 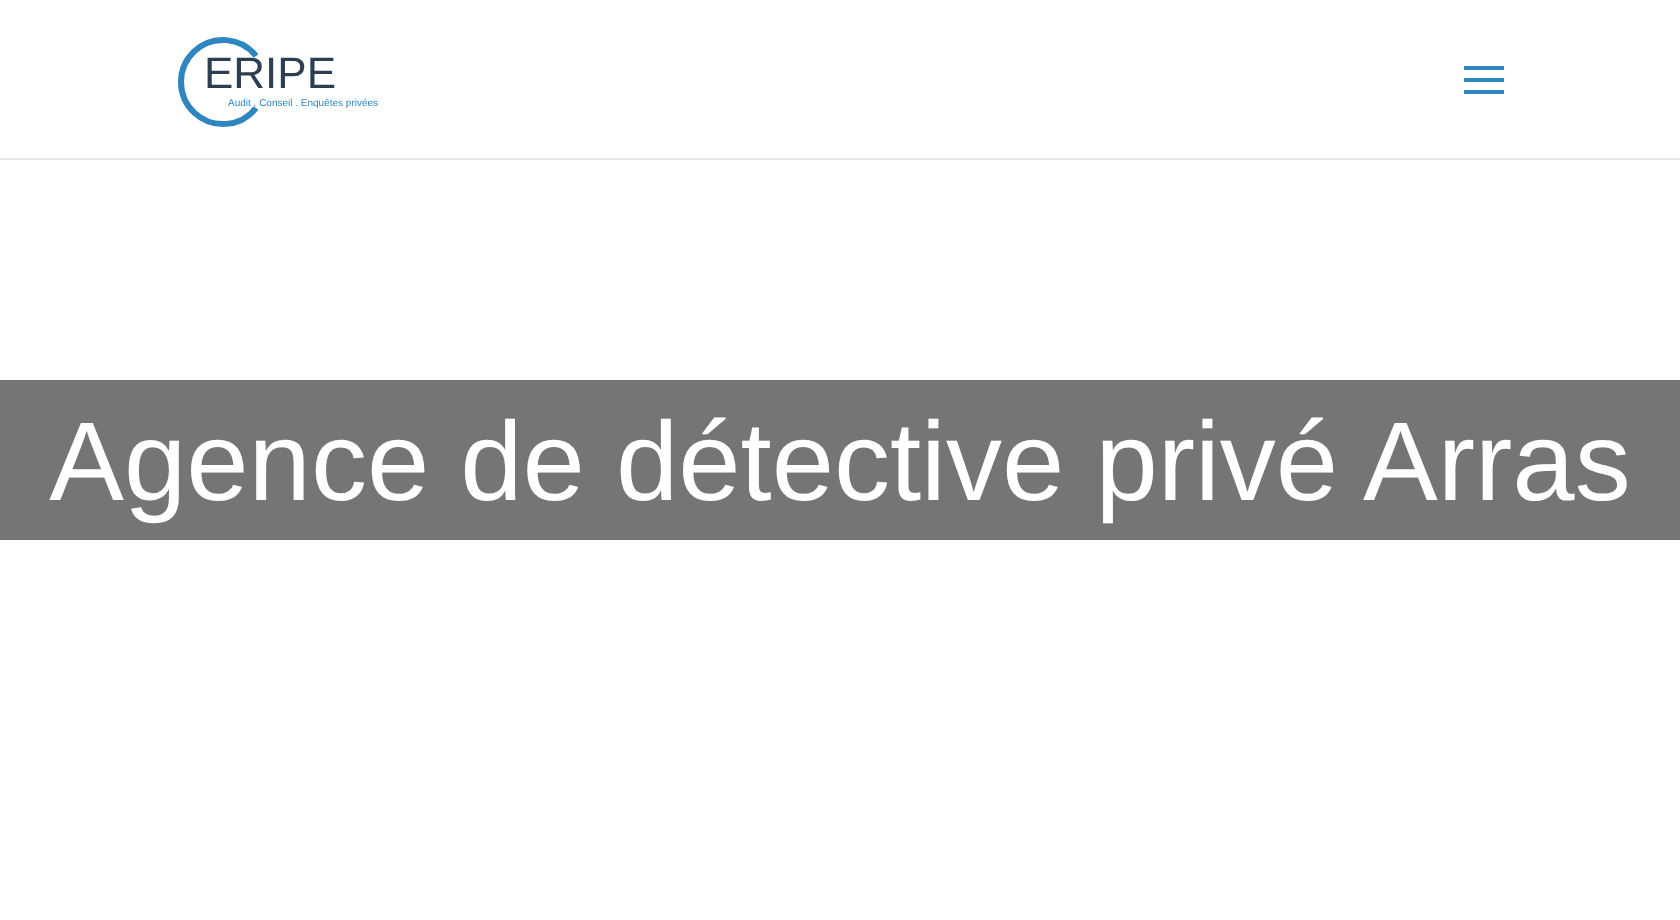 What do you see at coordinates (840, 460) in the screenshot?
I see `hero-title: Agence de détective privé Arras` at bounding box center [840, 460].